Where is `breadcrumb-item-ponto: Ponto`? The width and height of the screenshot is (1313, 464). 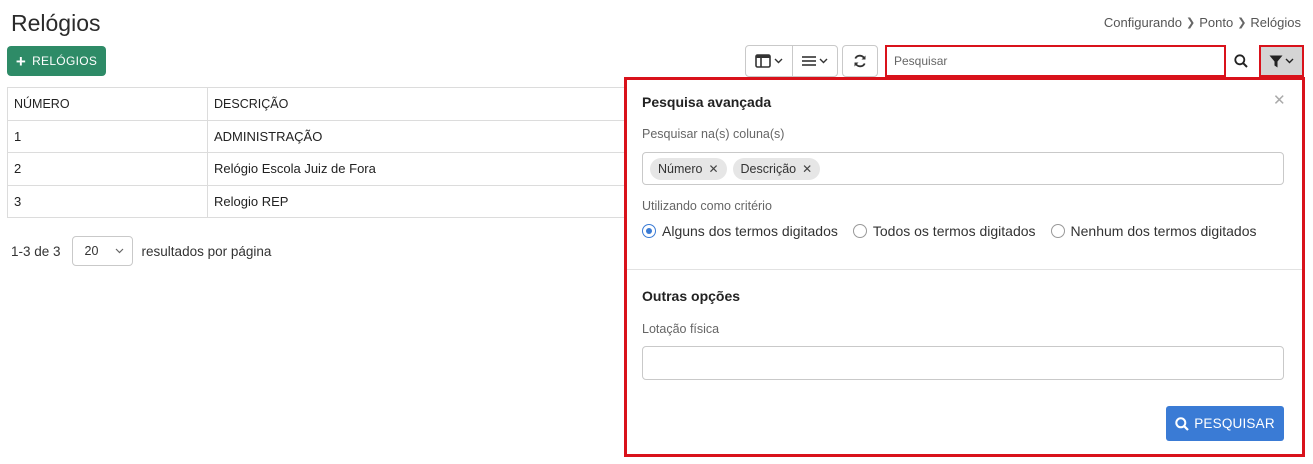
breadcrumb-item-ponto: Ponto is located at coordinates (1216, 22).